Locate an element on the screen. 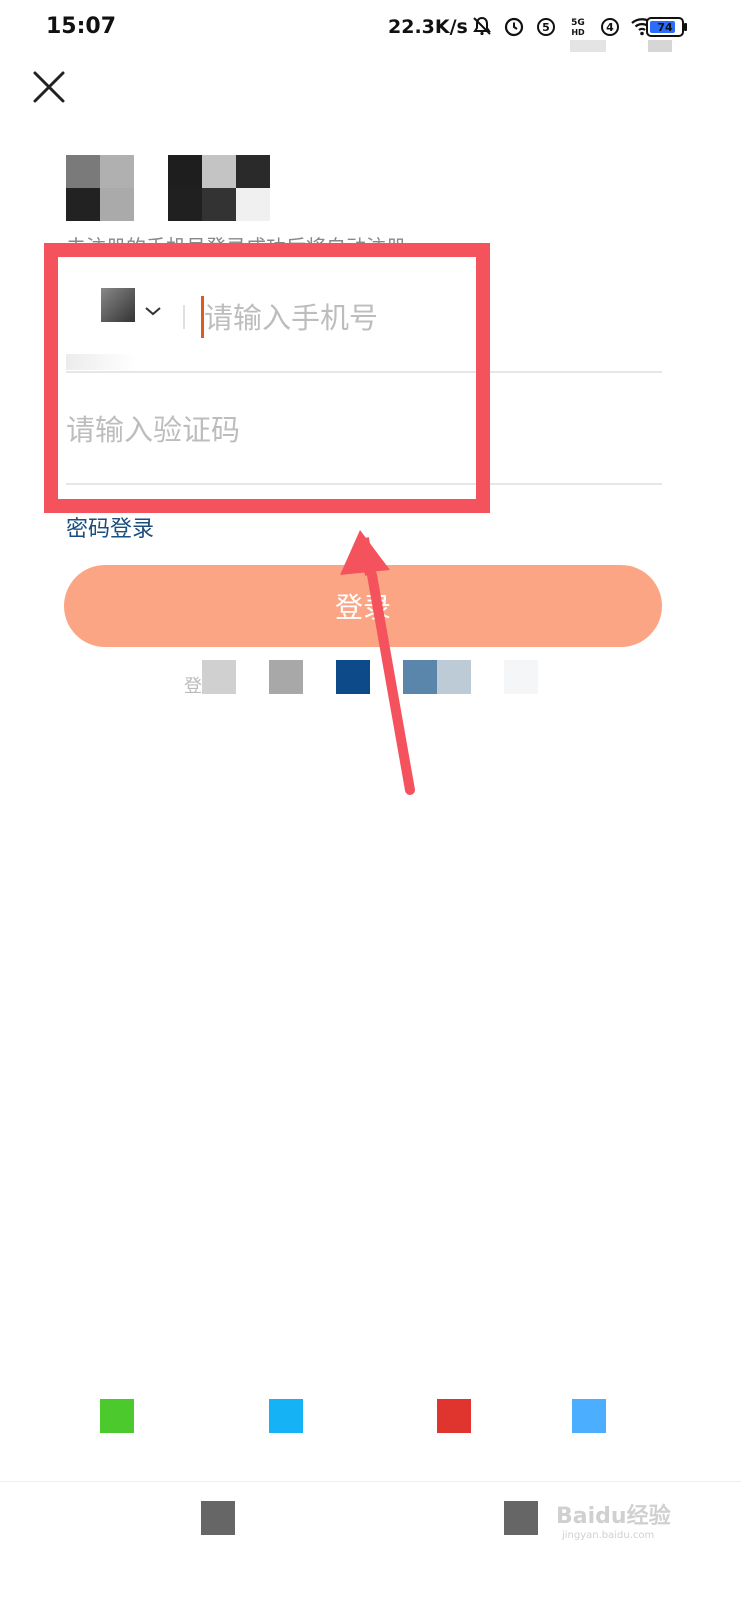 This screenshot has height=1600, width=741. sim-5-icon: 5 is located at coordinates (546, 26).